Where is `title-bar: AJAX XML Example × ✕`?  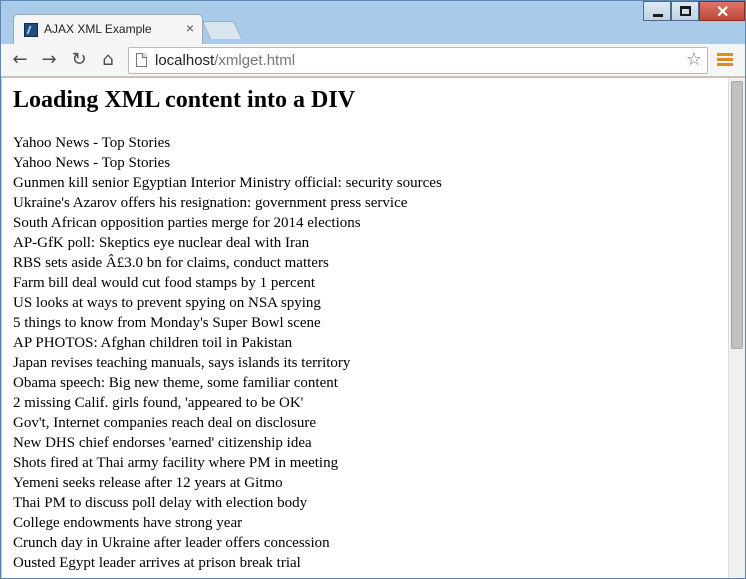
title-bar: AJAX XML Example × ✕ is located at coordinates (373, 22).